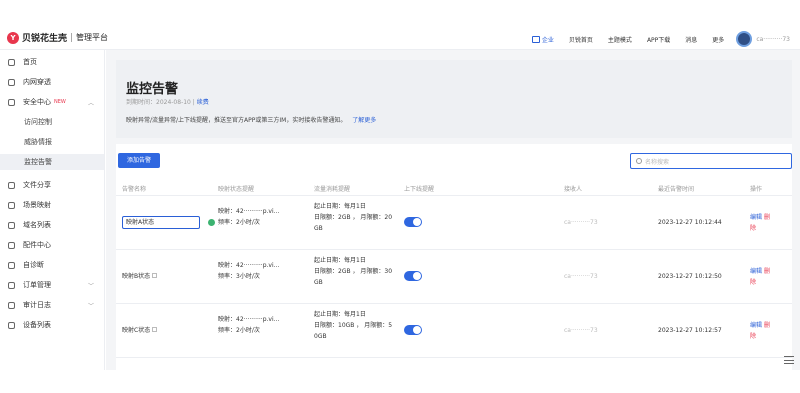 The width and height of the screenshot is (800, 393). I want to click on map-alert-cell: 映射：42··········p.vi... 频率：3小时/次, so click(248, 271).